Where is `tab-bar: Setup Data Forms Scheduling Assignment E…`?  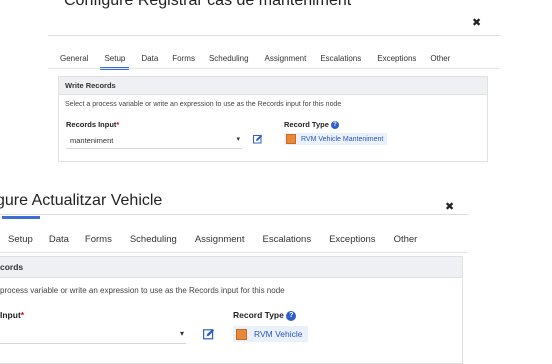
tab-bar: Setup Data Forms Scheduling Assignment E… is located at coordinates (212, 239).